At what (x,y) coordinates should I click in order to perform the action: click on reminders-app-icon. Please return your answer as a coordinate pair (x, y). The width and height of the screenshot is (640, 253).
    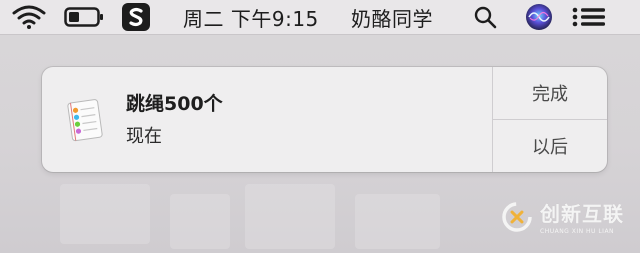
    Looking at the image, I should click on (86, 120).